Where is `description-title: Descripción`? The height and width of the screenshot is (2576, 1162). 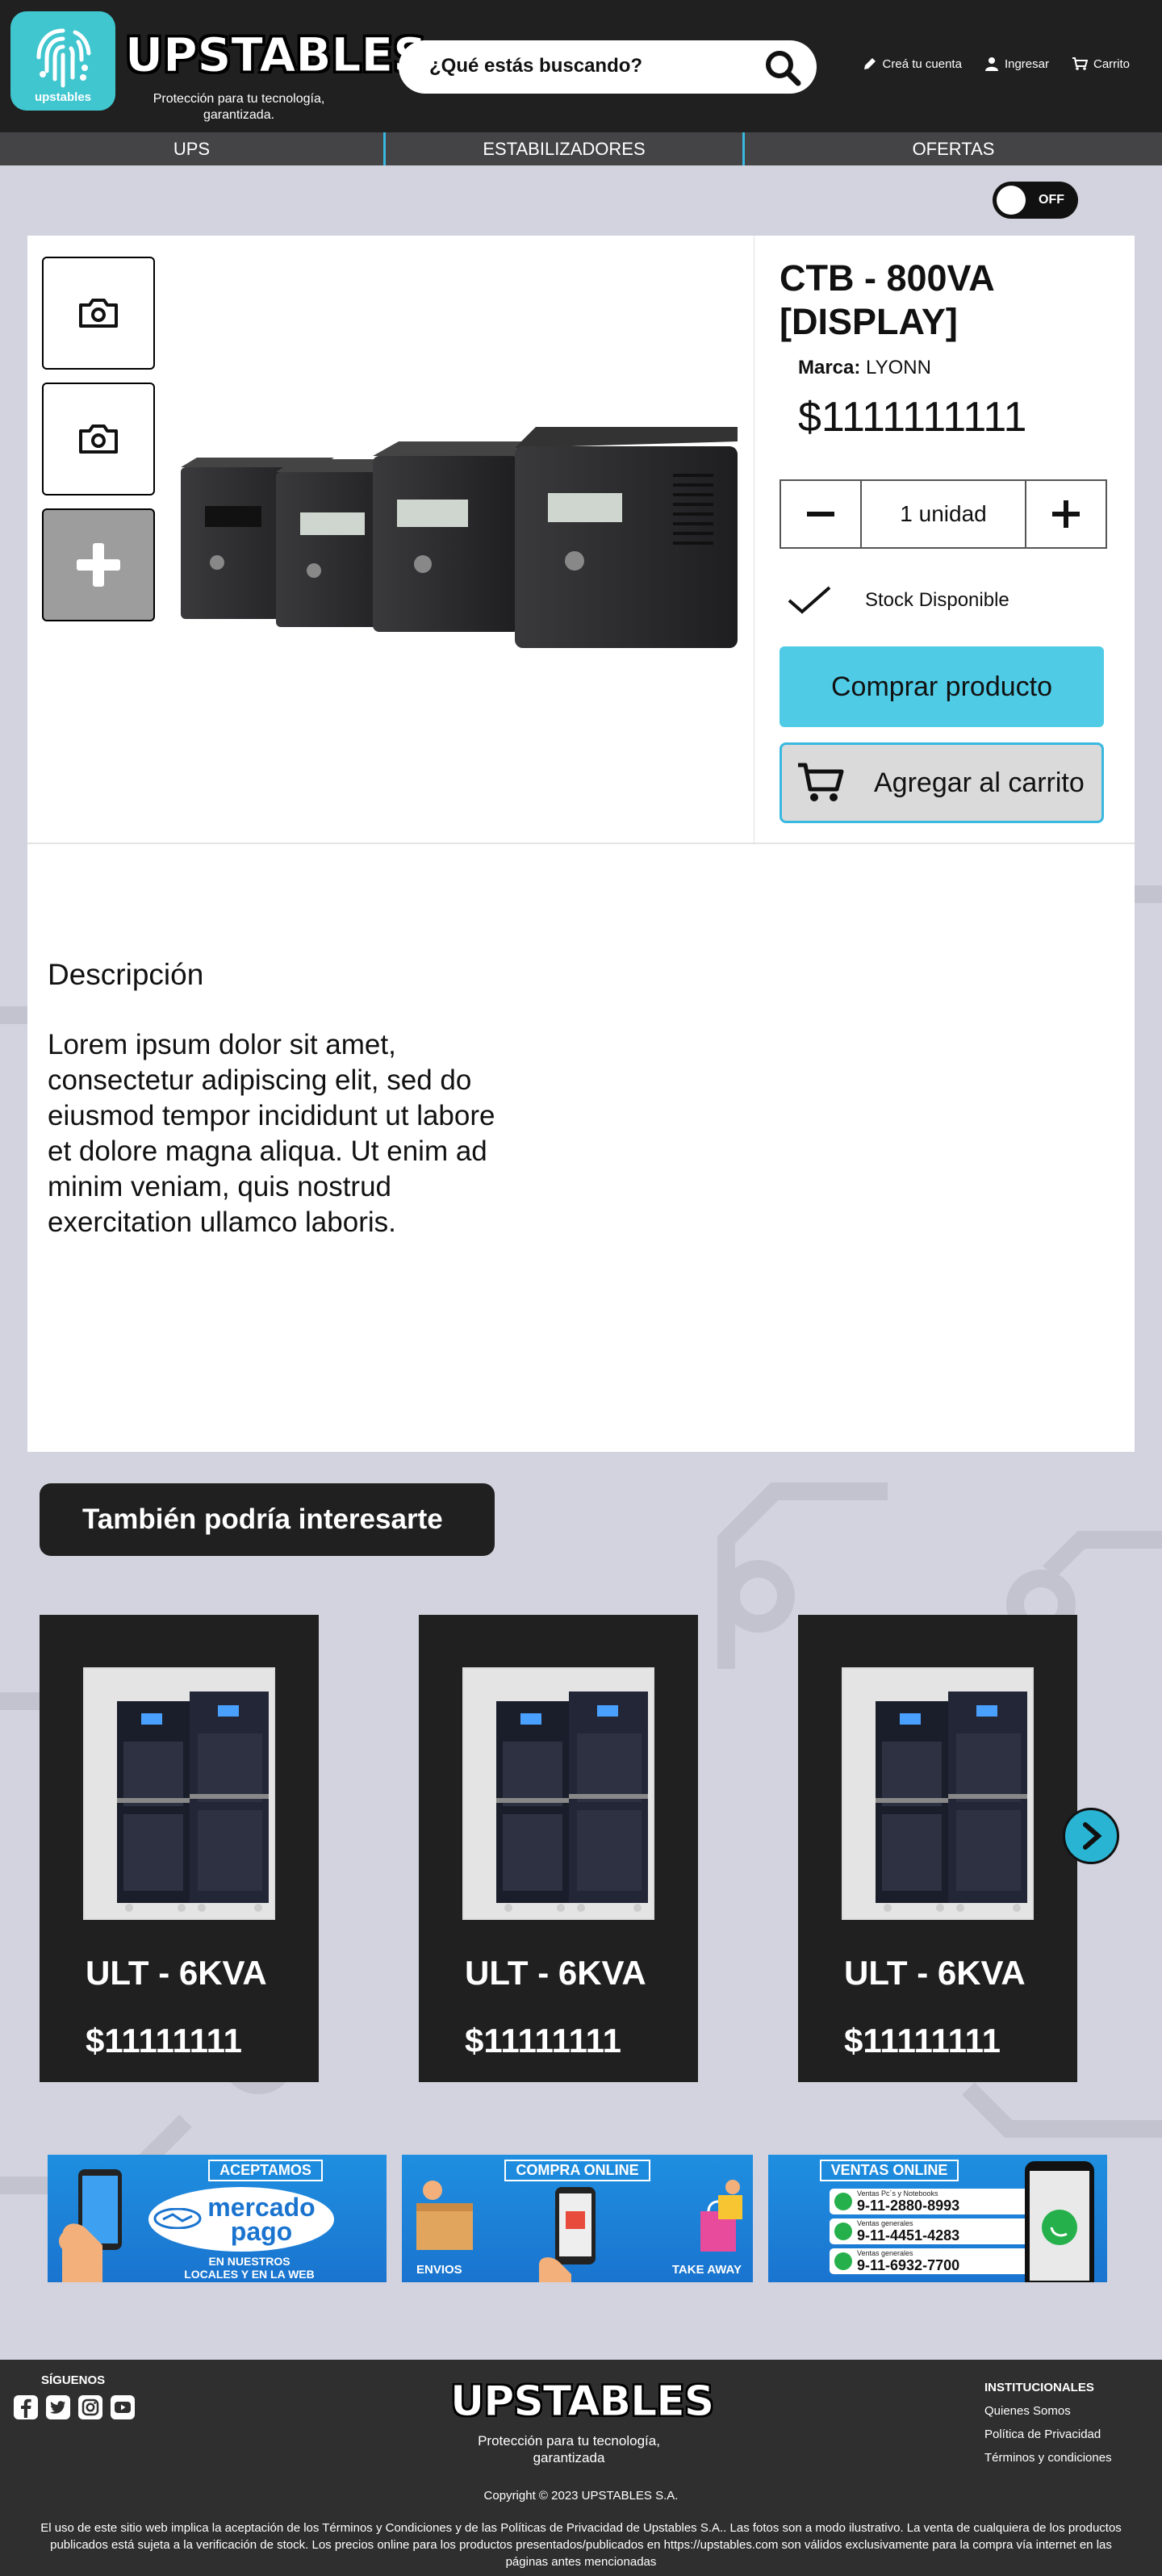 description-title: Descripción is located at coordinates (126, 974).